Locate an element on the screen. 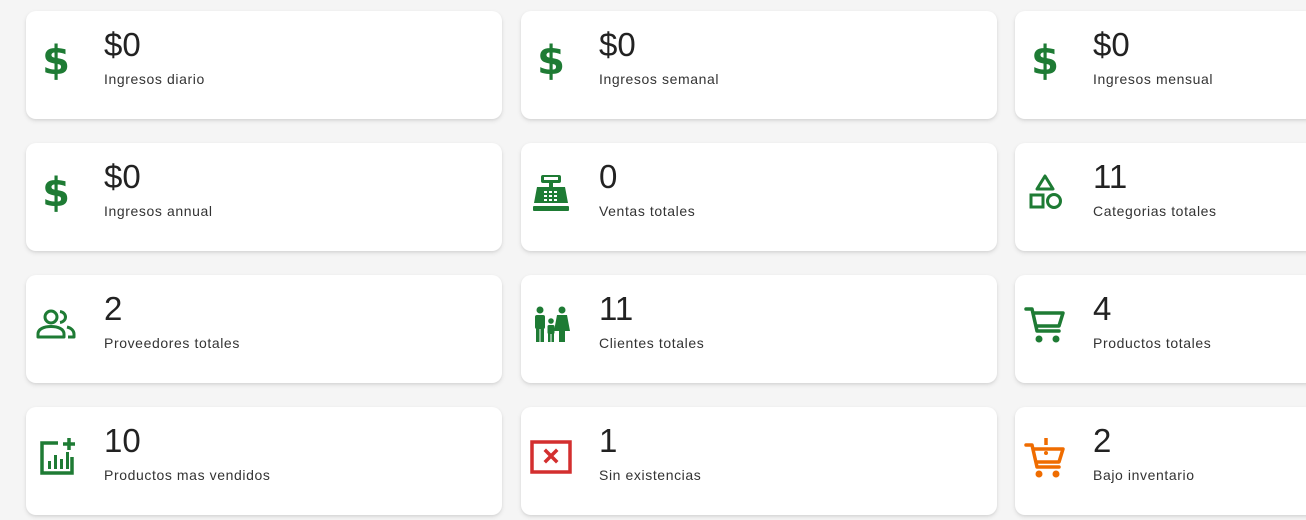 The height and width of the screenshot is (520, 1306). stat-label: Clientes totales is located at coordinates (652, 343).